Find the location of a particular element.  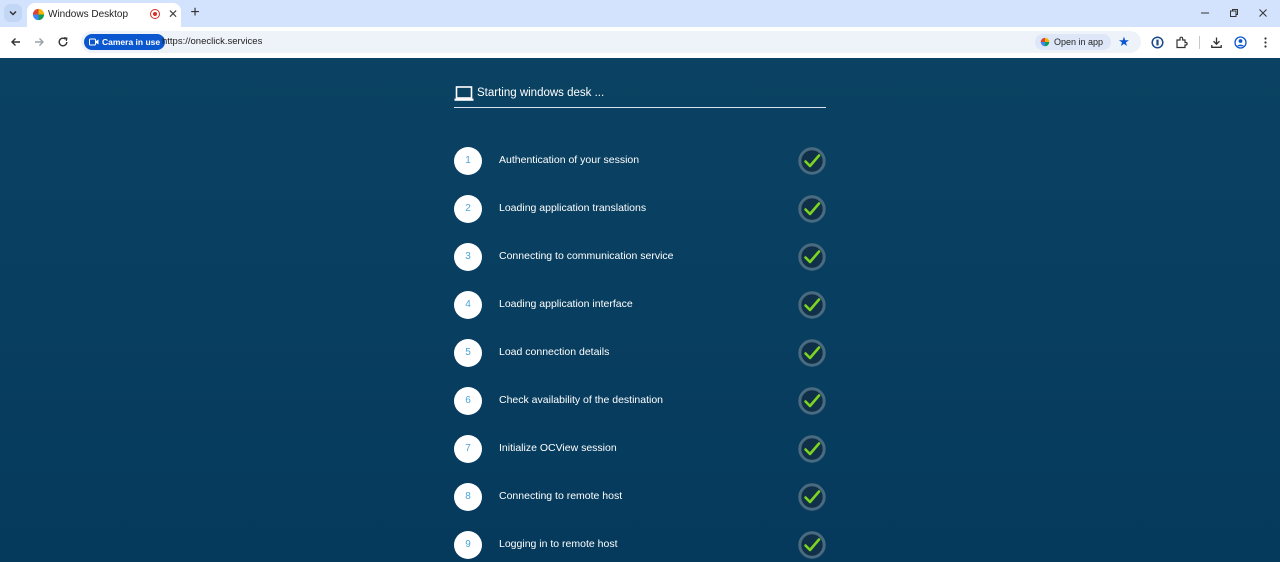

restore-icon is located at coordinates (1234, 13).